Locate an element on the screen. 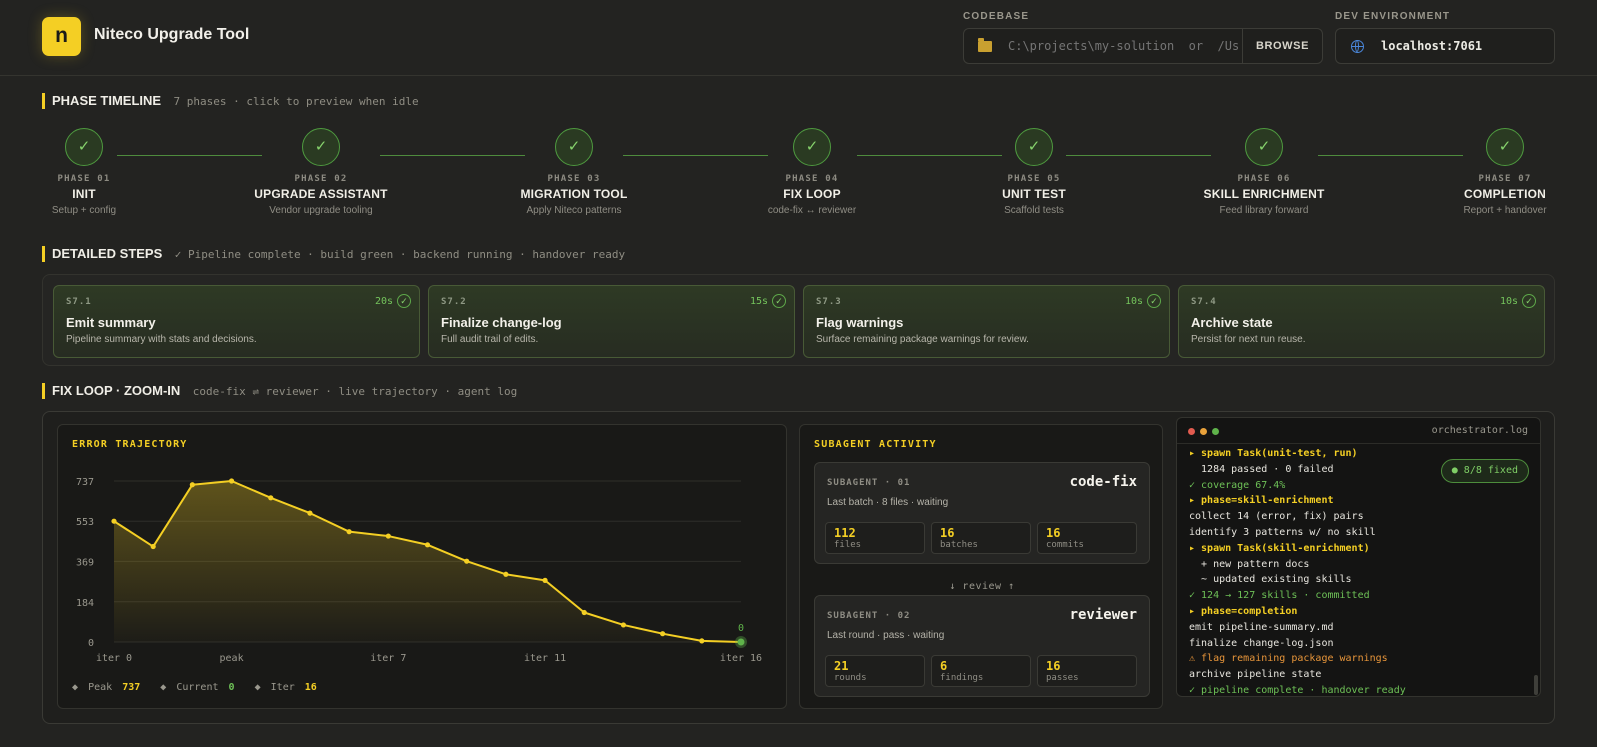  stat-box: 16 passes is located at coordinates (1087, 671).